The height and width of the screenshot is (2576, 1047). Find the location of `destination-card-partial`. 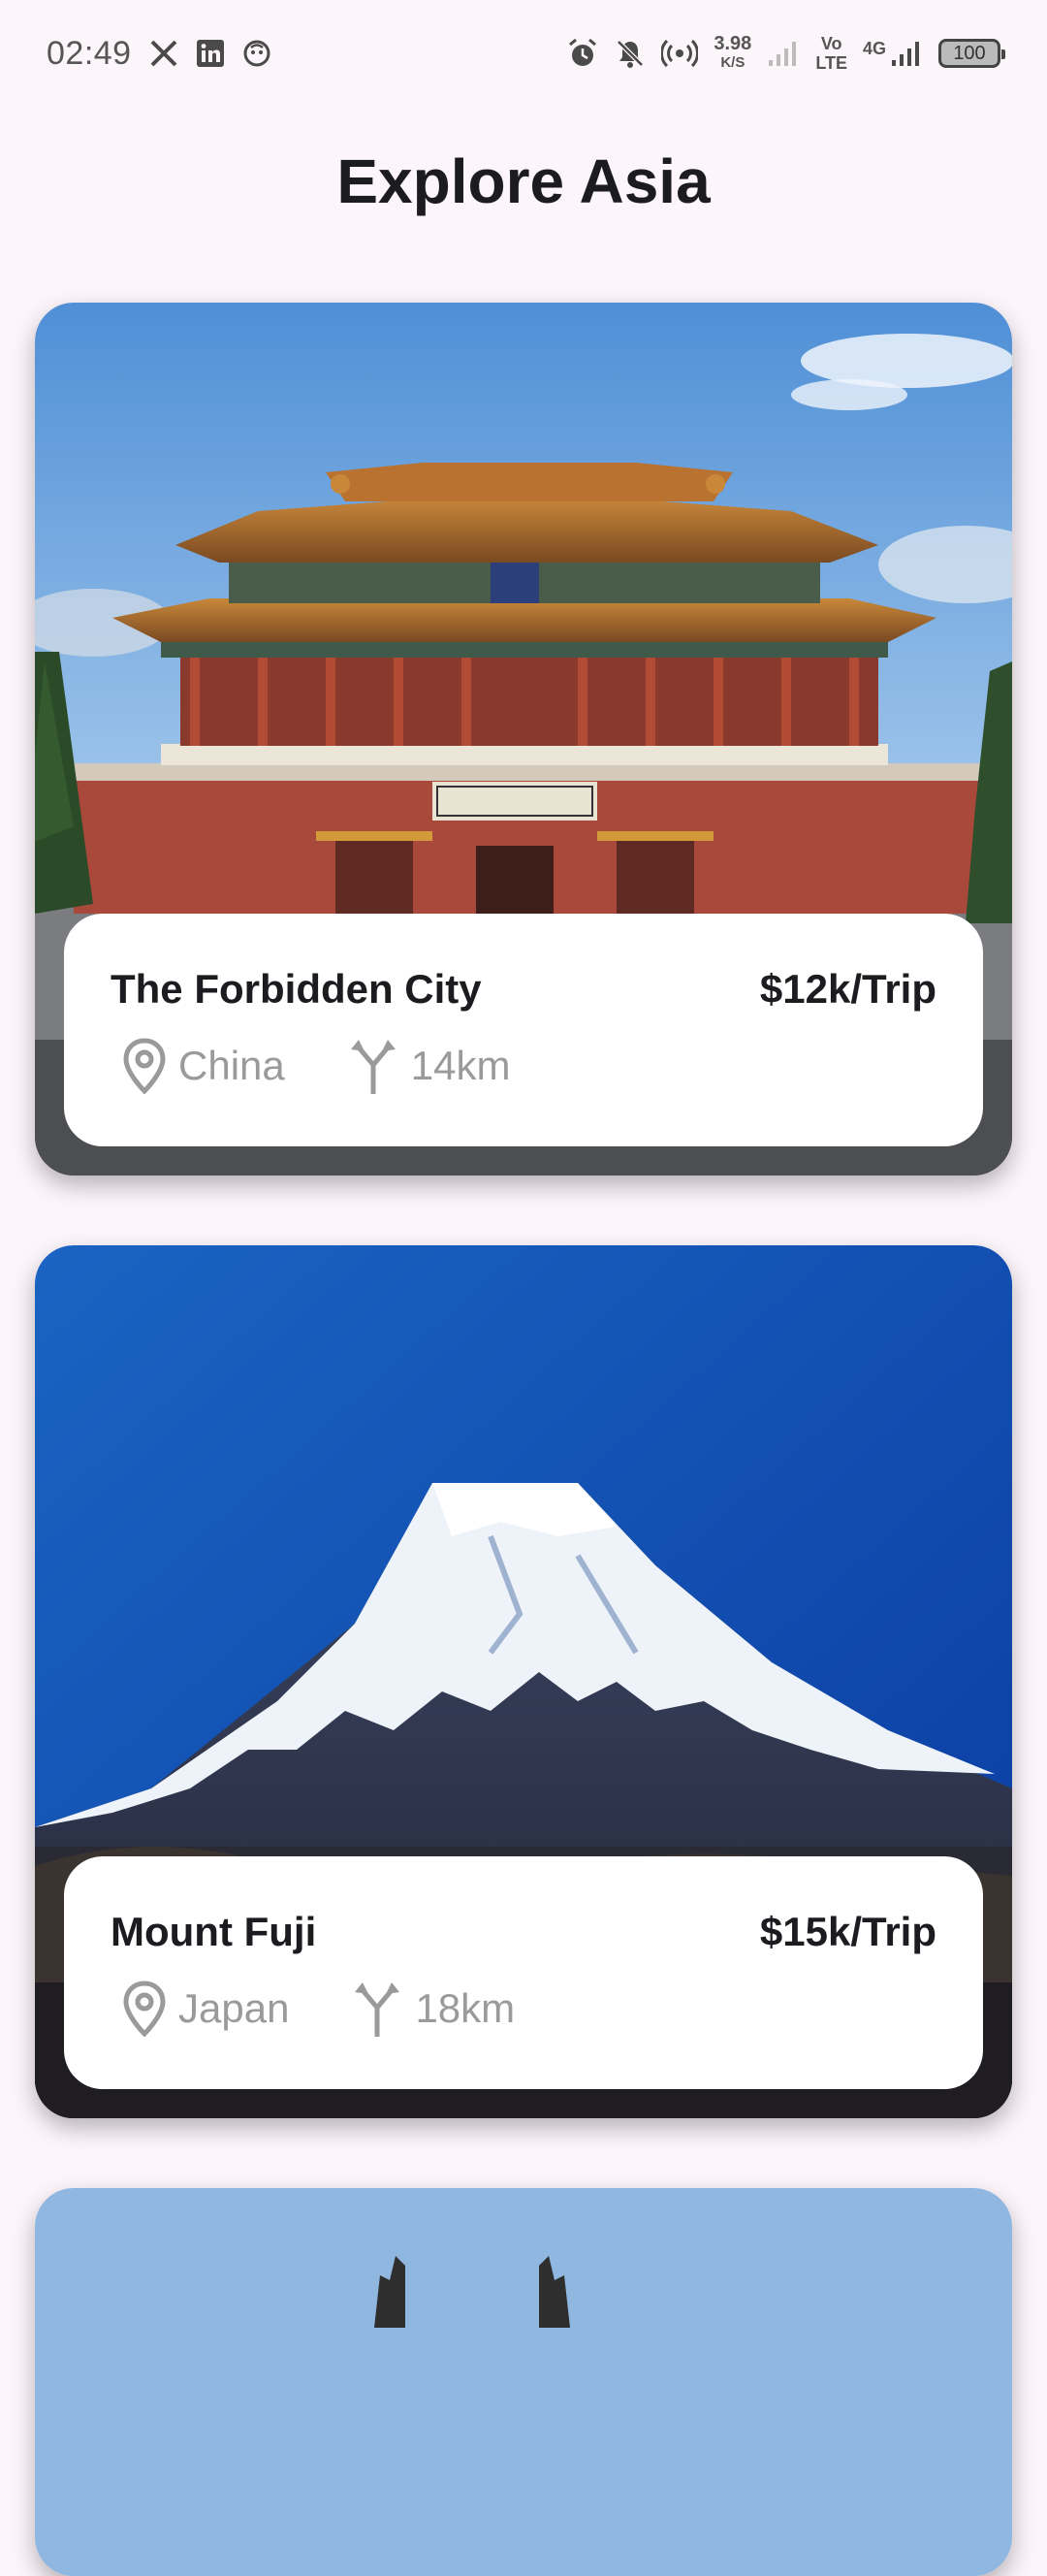

destination-card-partial is located at coordinates (523, 2382).